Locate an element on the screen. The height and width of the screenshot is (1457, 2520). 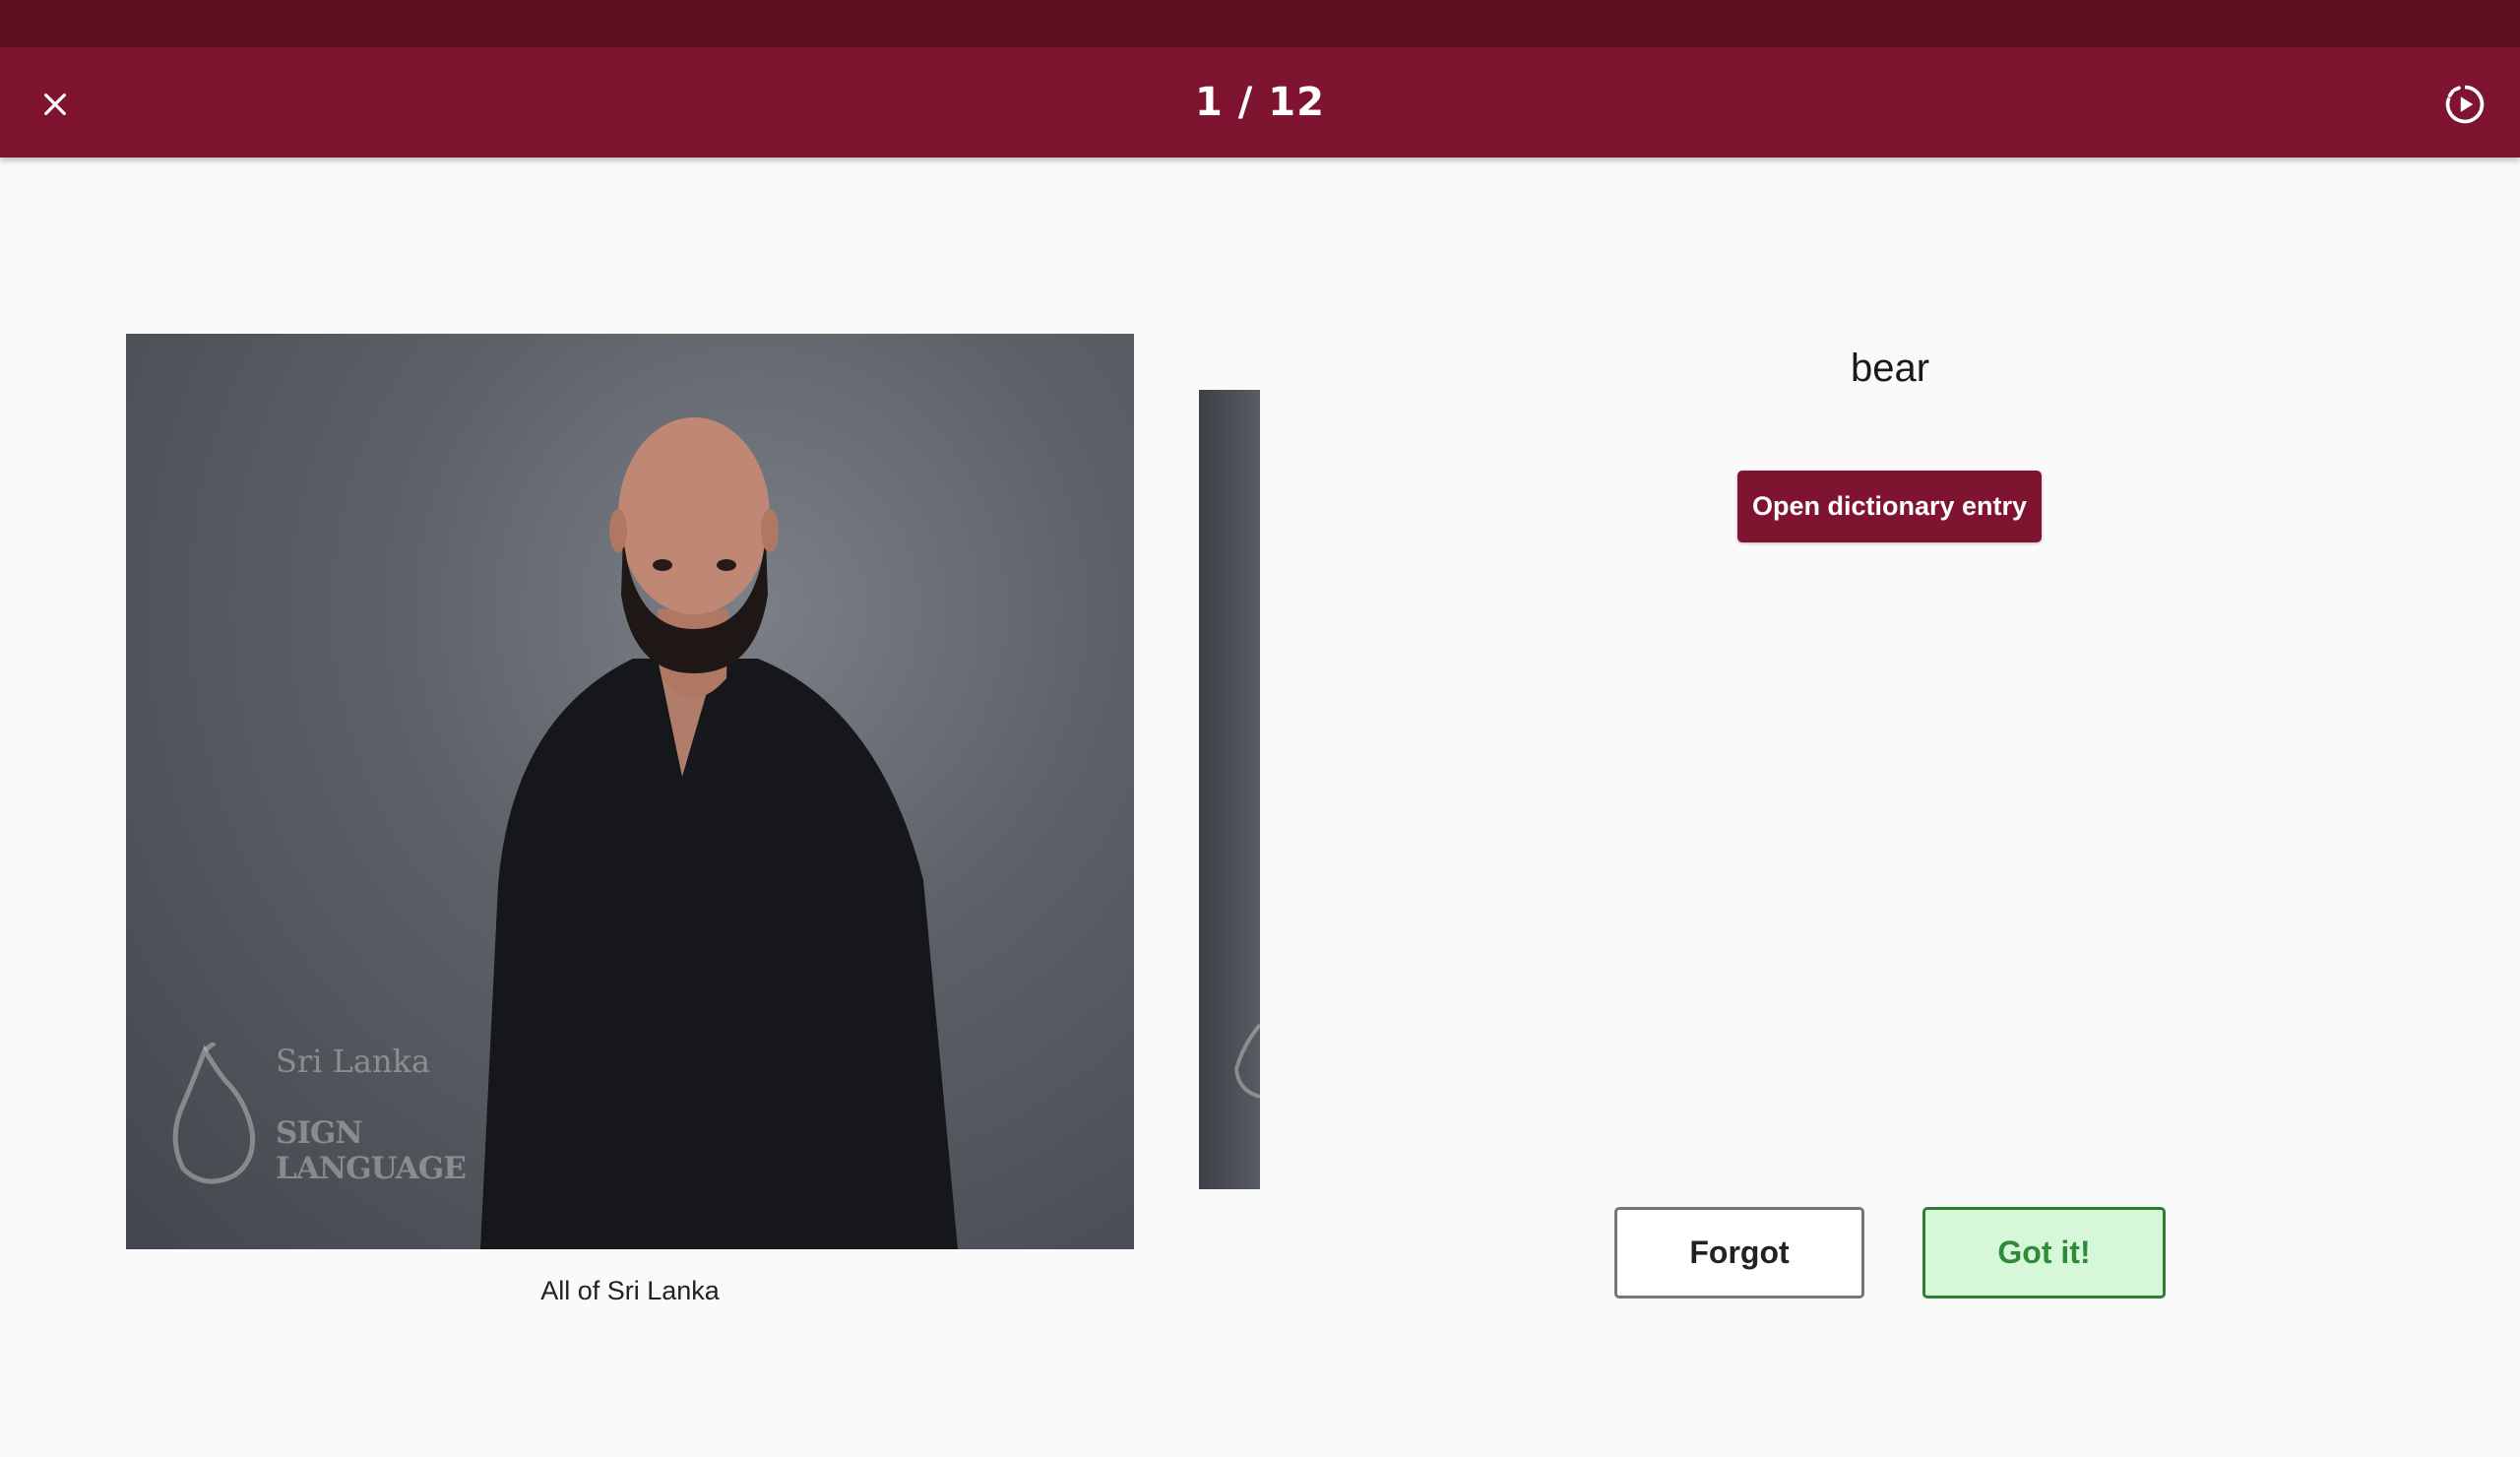
app-bar: 1 / 12 is located at coordinates (1260, 102).